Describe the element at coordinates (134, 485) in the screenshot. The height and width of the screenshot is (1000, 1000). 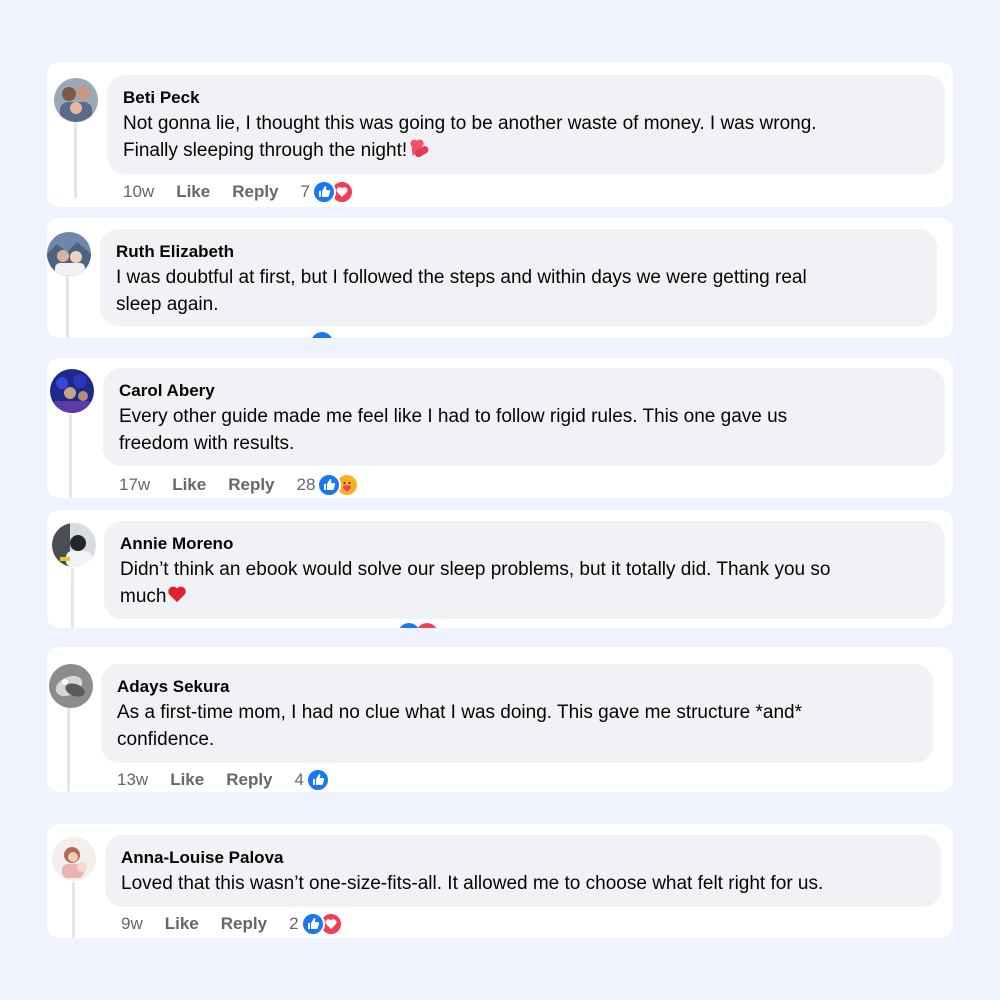
I see `timestamp: 17w` at that location.